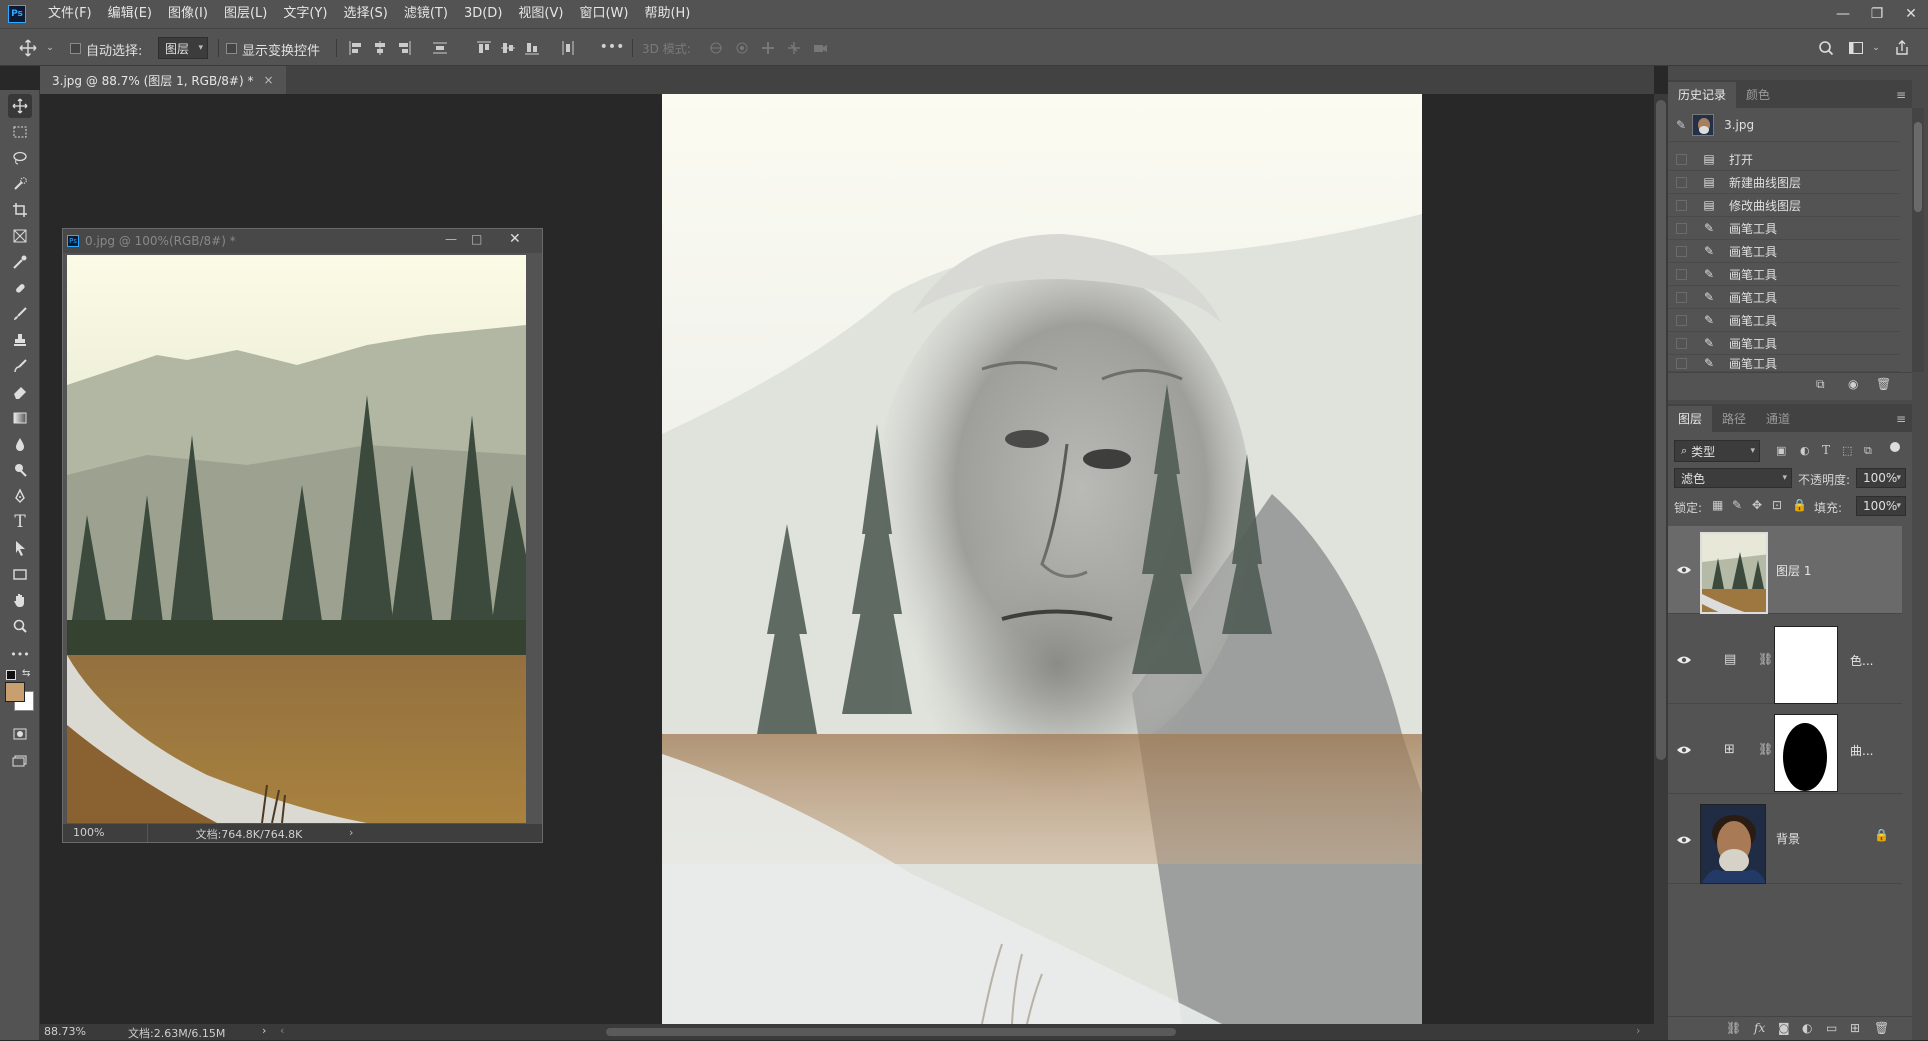 The image size is (1928, 1041). I want to click on menu-image: 图像(I), so click(188, 14).